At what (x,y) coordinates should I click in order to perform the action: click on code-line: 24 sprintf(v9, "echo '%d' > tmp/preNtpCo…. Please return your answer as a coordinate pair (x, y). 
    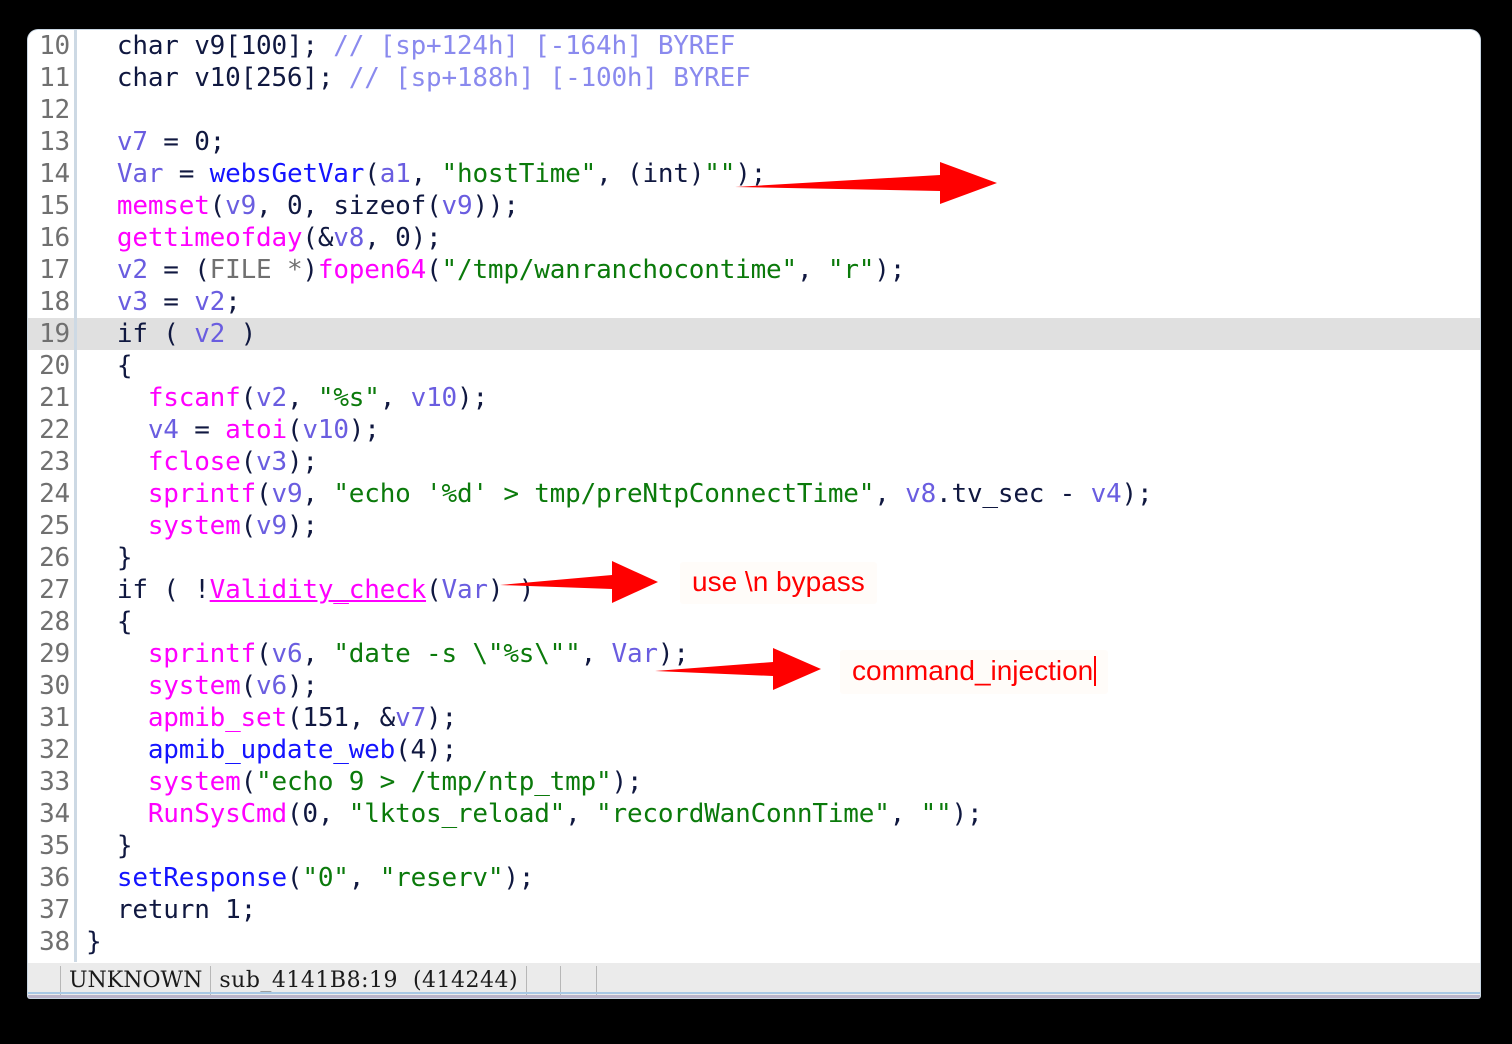
    Looking at the image, I should click on (754, 494).